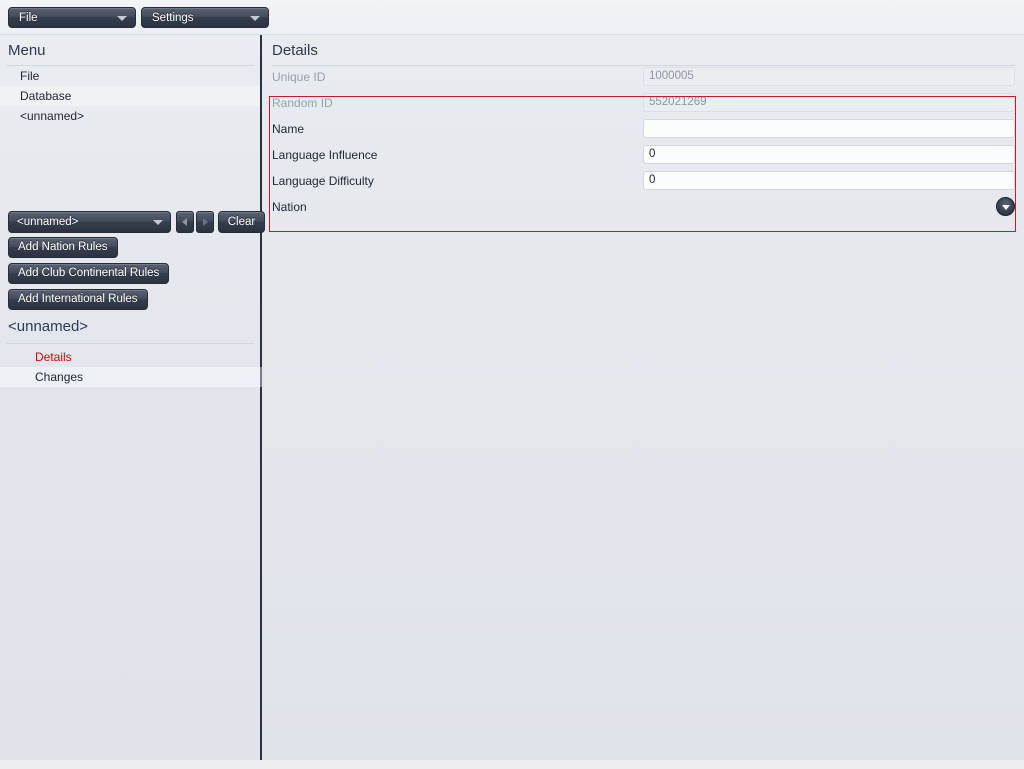 This screenshot has width=1024, height=769. What do you see at coordinates (512, 17) in the screenshot?
I see `menu-bar: File Settings` at bounding box center [512, 17].